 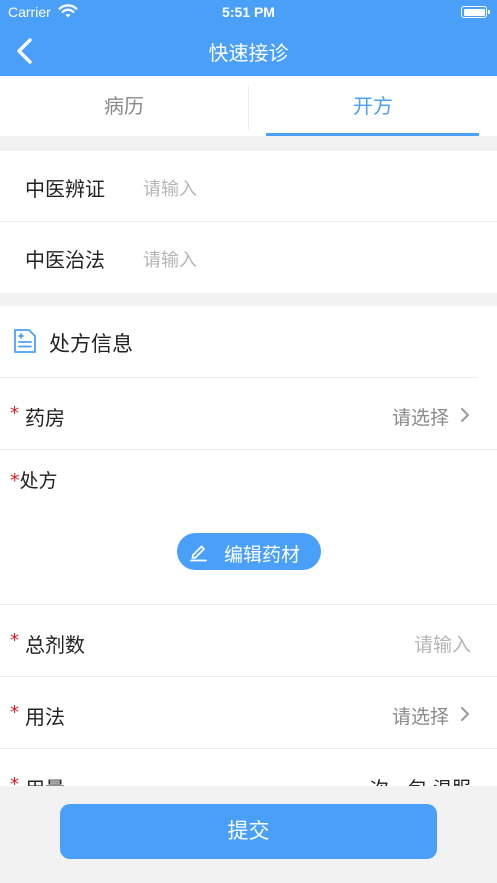 What do you see at coordinates (248, 186) in the screenshot?
I see `tcm-syndrome-row: 中医辨证 请输入` at bounding box center [248, 186].